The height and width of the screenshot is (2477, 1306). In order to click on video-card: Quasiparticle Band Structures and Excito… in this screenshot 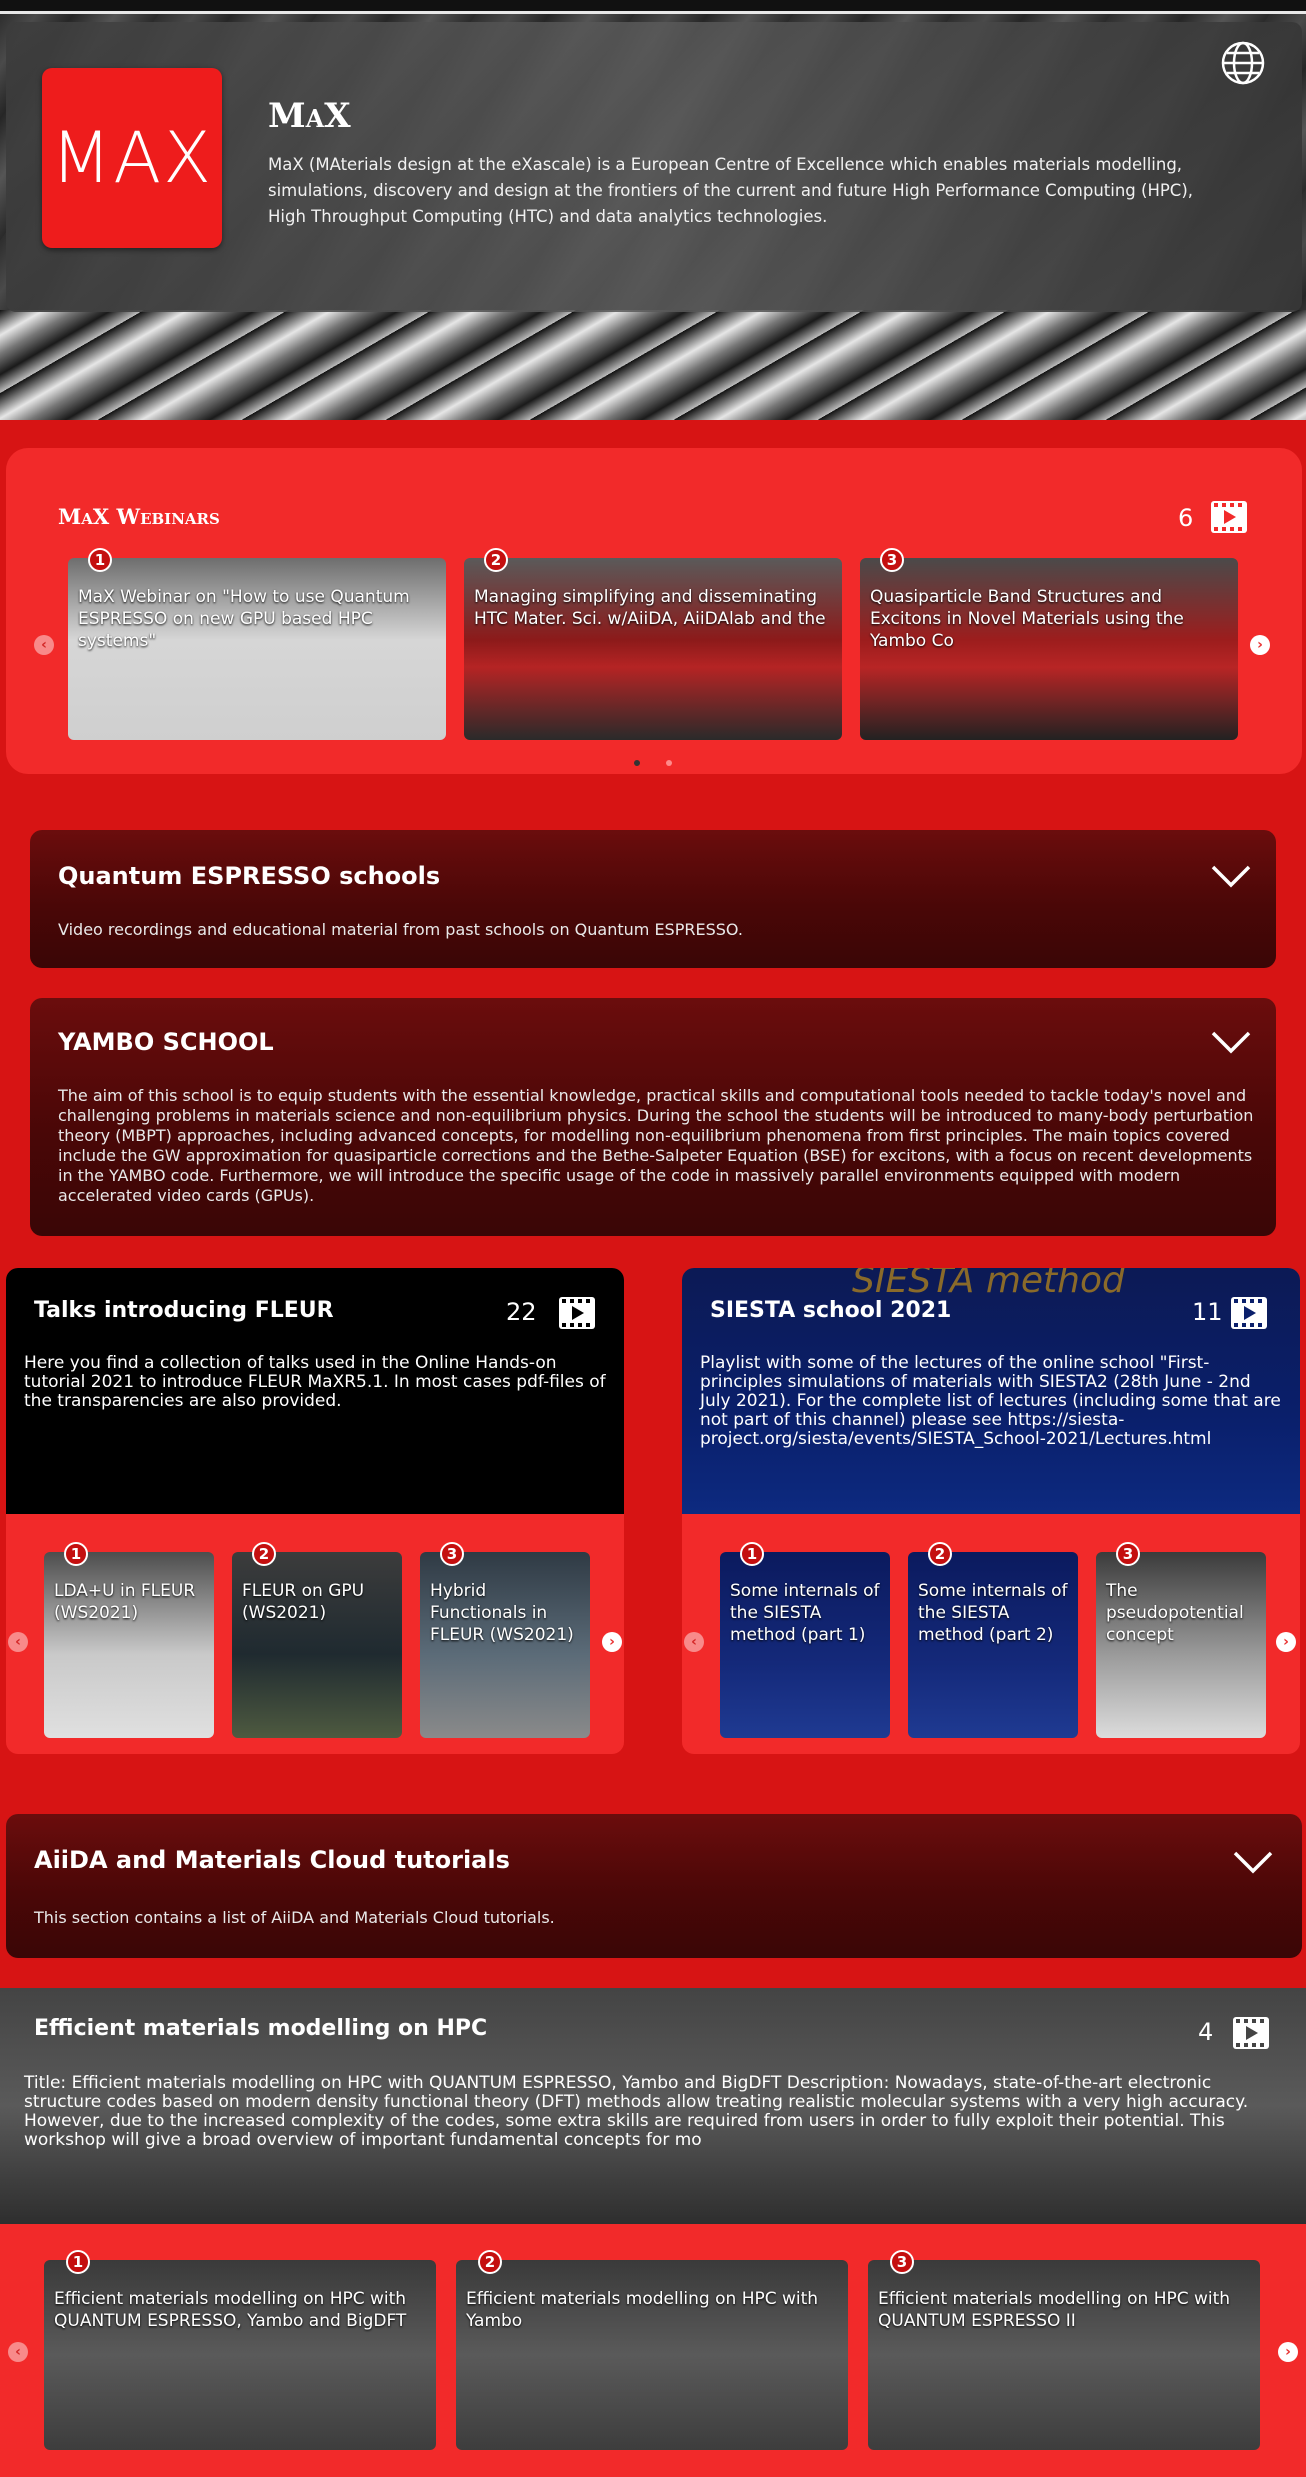, I will do `click(1049, 649)`.